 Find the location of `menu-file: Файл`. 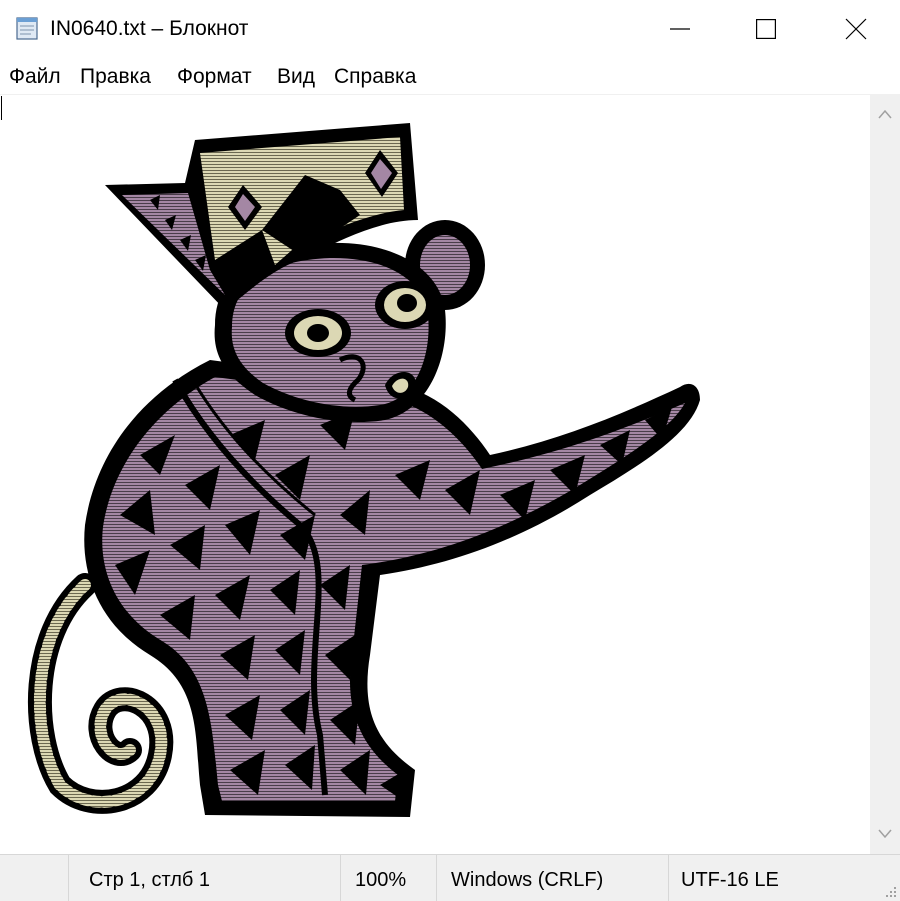

menu-file: Файл is located at coordinates (35, 77).